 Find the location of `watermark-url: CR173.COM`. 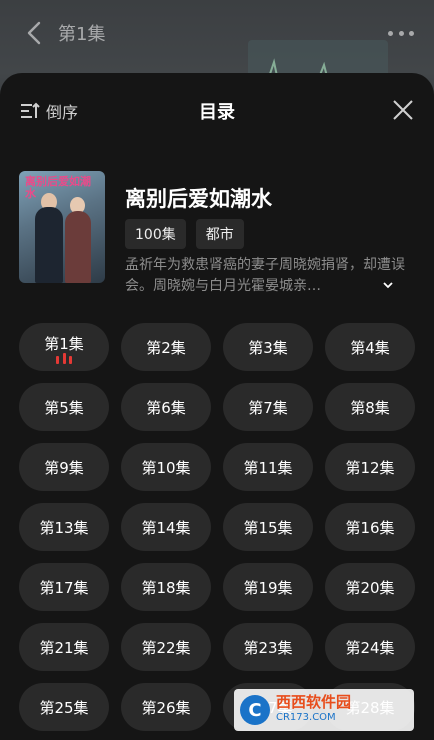

watermark-url: CR173.COM is located at coordinates (306, 717).